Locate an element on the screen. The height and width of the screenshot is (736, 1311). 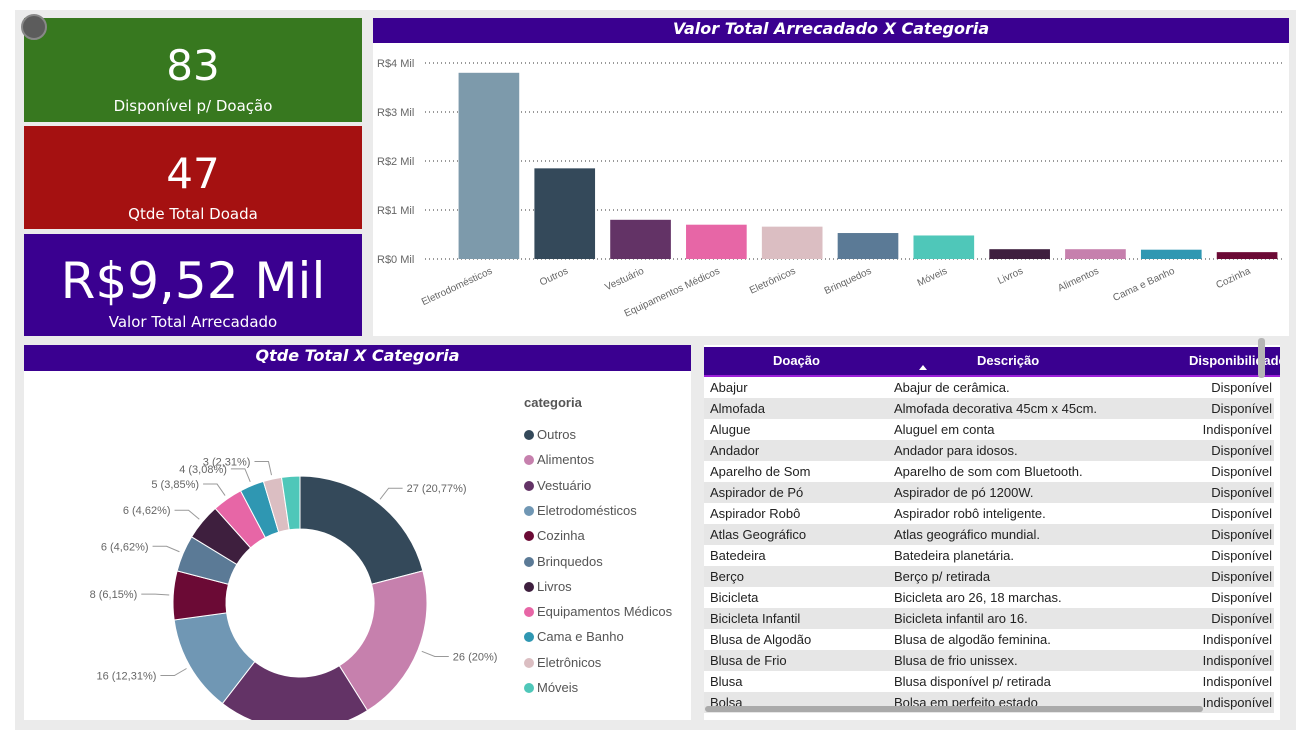
x-tick-label: Outros is located at coordinates (554, 277).